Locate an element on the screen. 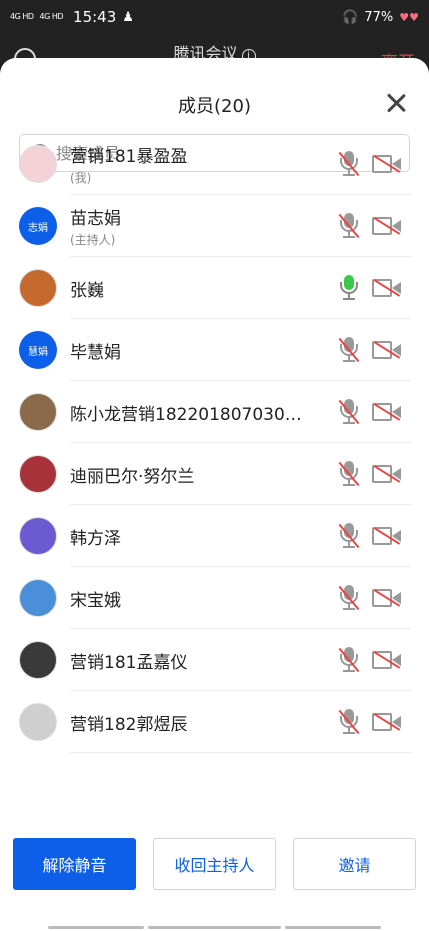 This screenshot has width=429, height=931. member-name: 韩方泽 is located at coordinates (95, 539).